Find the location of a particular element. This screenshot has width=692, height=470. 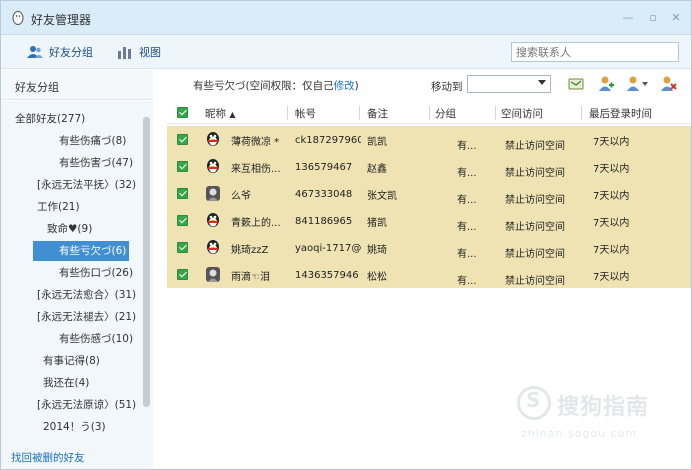

table-row: 雨滴☜泪 1436357946 松松 有... 禁止访问空间 7天以内 is located at coordinates (429, 274).